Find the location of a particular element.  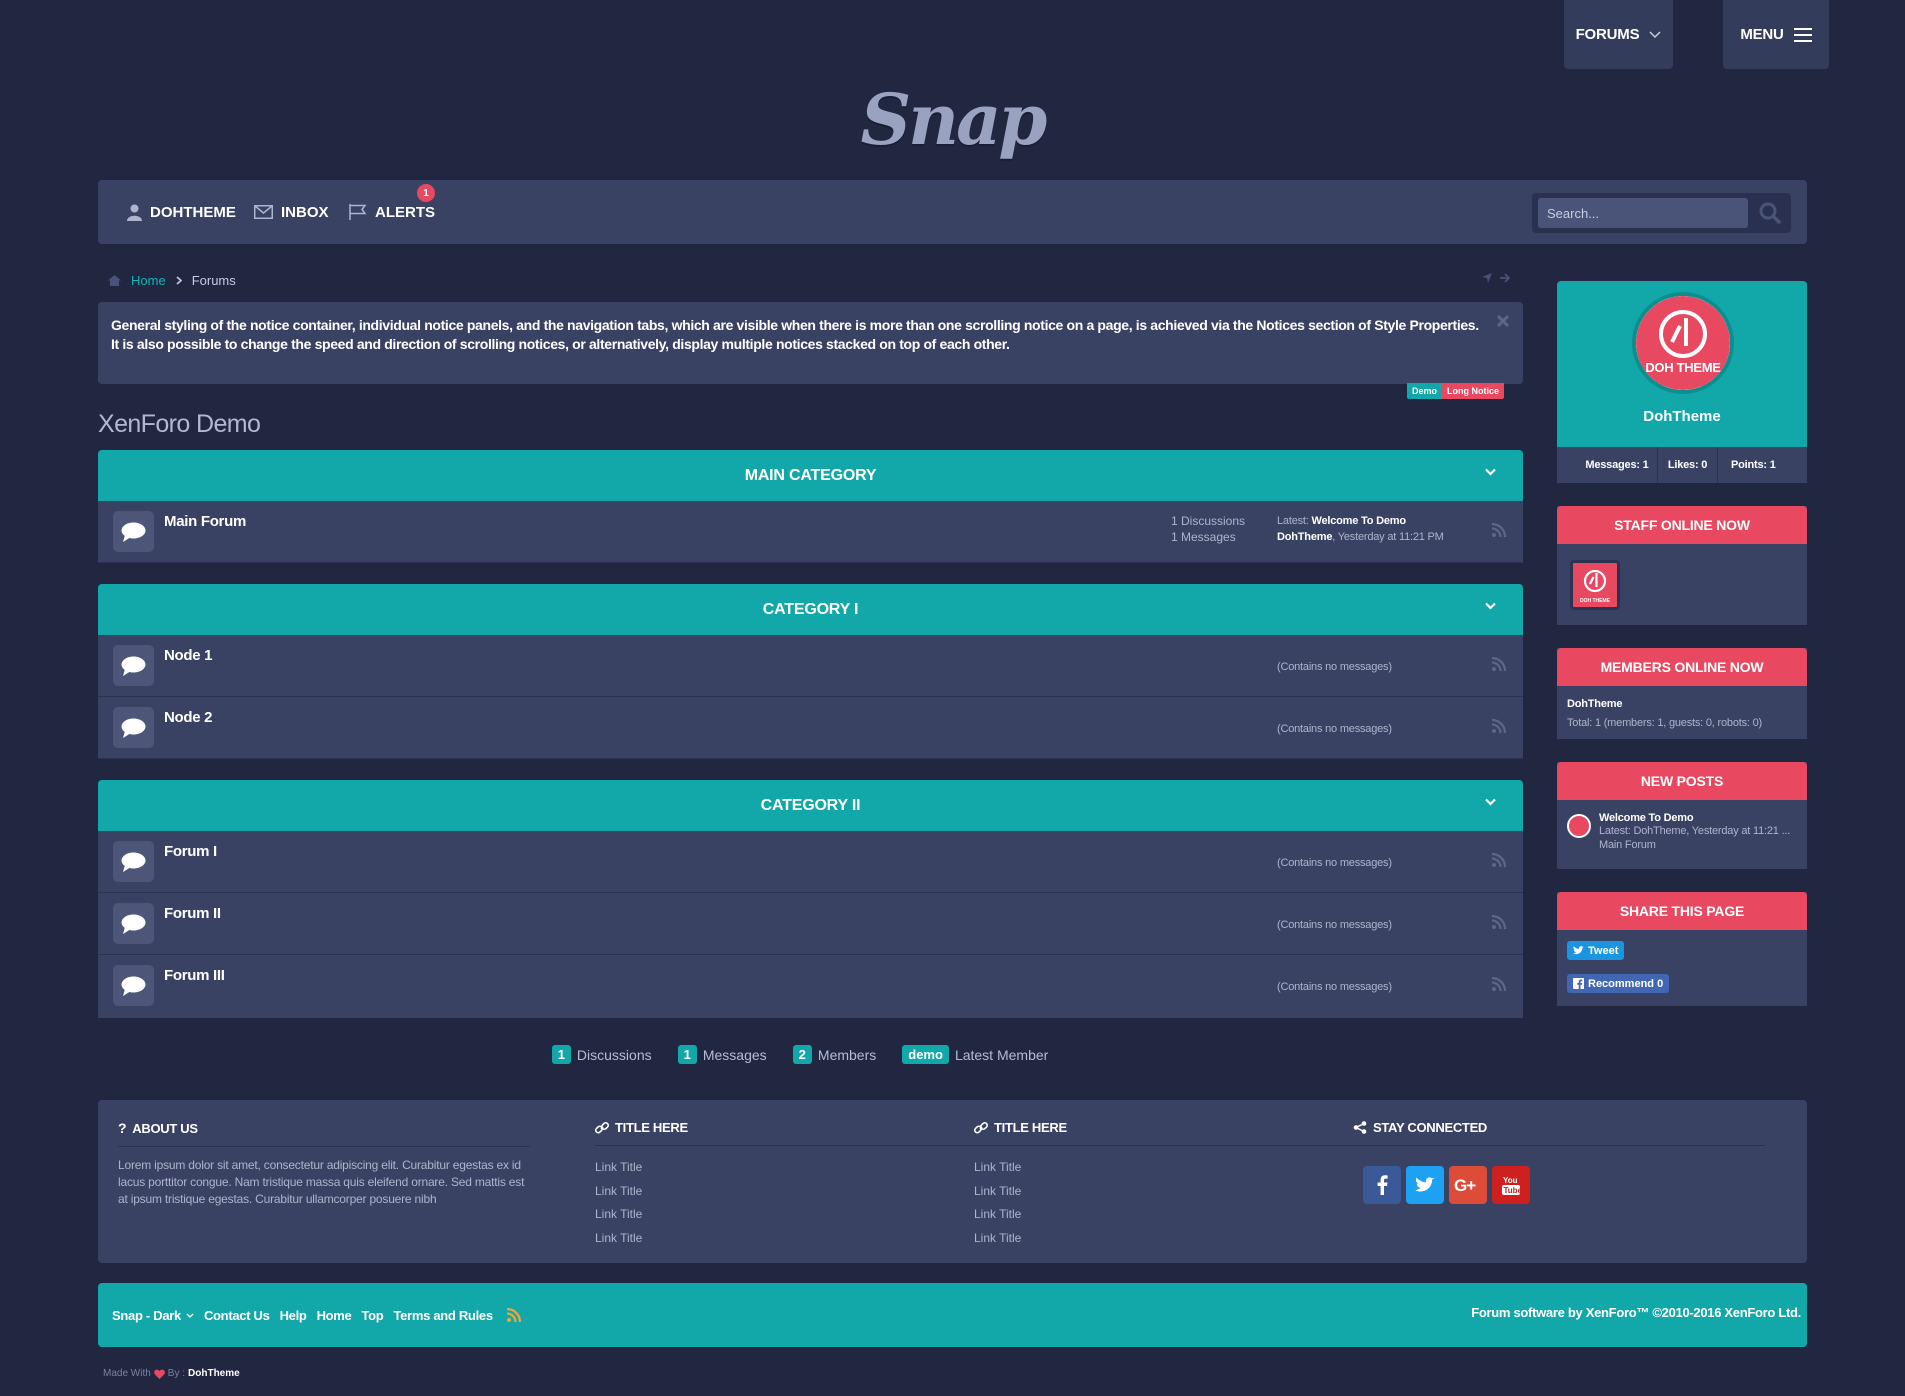

forum-title: Forum I is located at coordinates (190, 851).